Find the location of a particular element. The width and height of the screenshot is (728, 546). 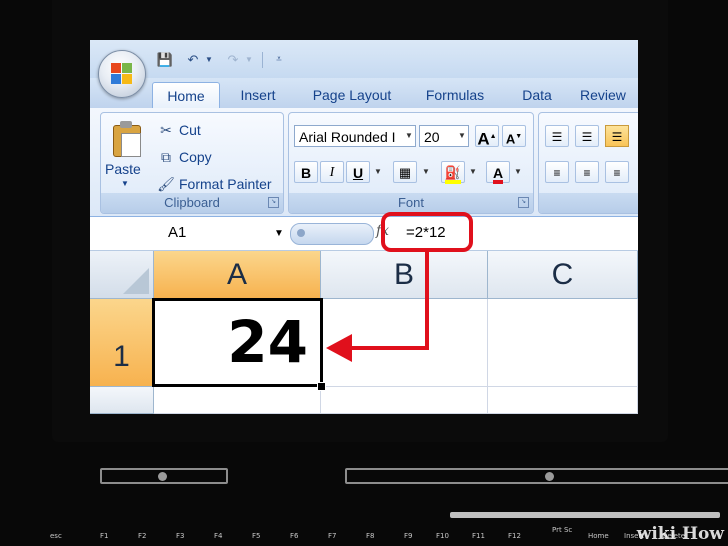

undo-dropdown-icon: ▼ is located at coordinates (209, 60).